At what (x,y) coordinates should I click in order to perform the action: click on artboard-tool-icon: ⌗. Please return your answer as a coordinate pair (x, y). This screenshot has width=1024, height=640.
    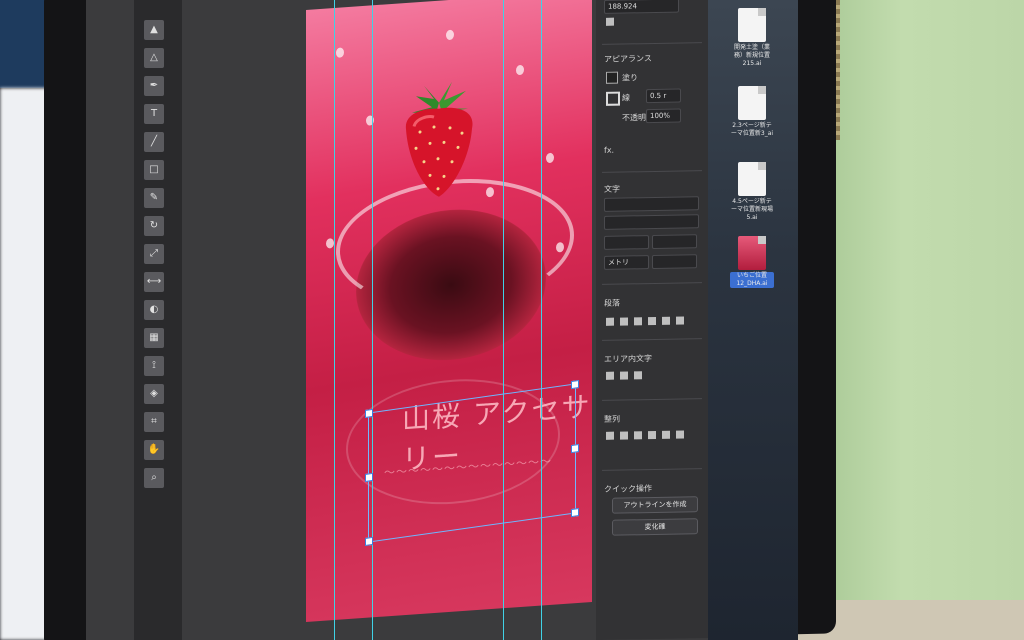
    Looking at the image, I should click on (154, 422).